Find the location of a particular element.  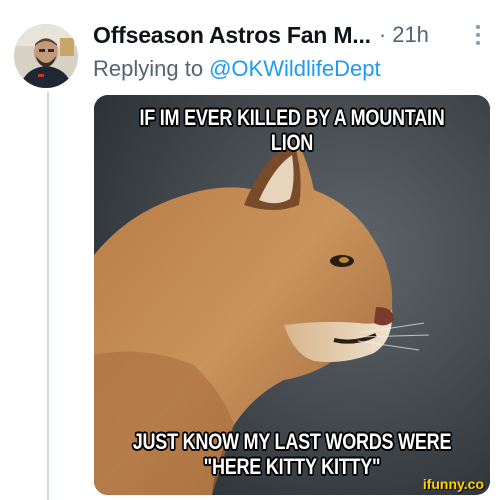

reply-context: Replying to @OKWildlifeDept is located at coordinates (237, 69).